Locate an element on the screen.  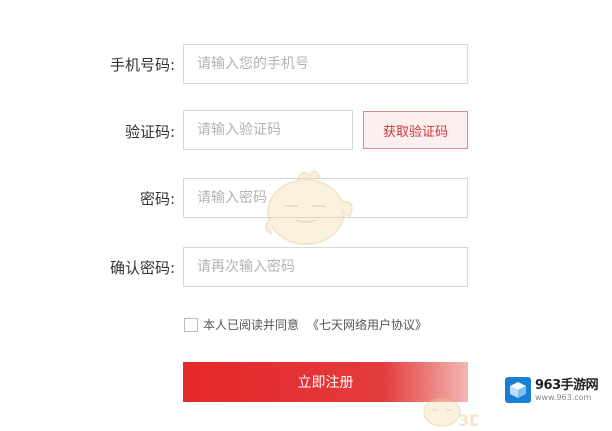
svg-text: 3D is located at coordinates (468, 420).